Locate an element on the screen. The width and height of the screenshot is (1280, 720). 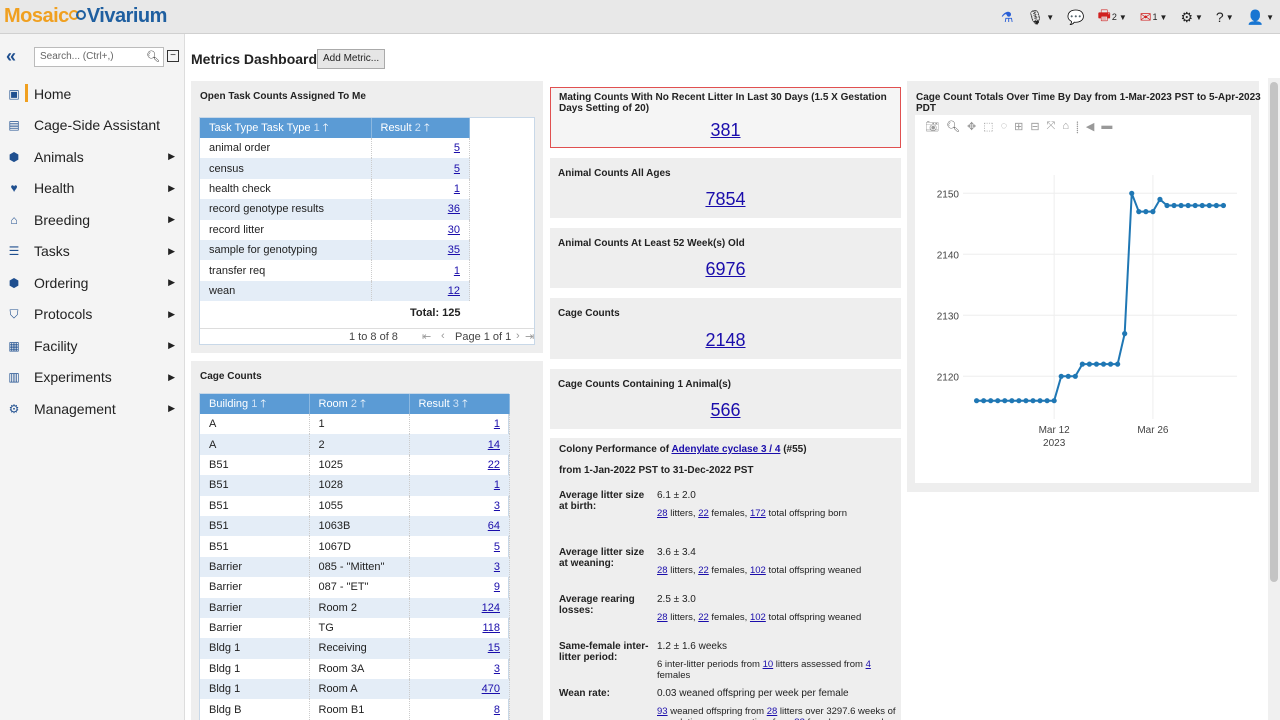
mail-icon: ✉ 1 ▼ is located at coordinates (1154, 17).